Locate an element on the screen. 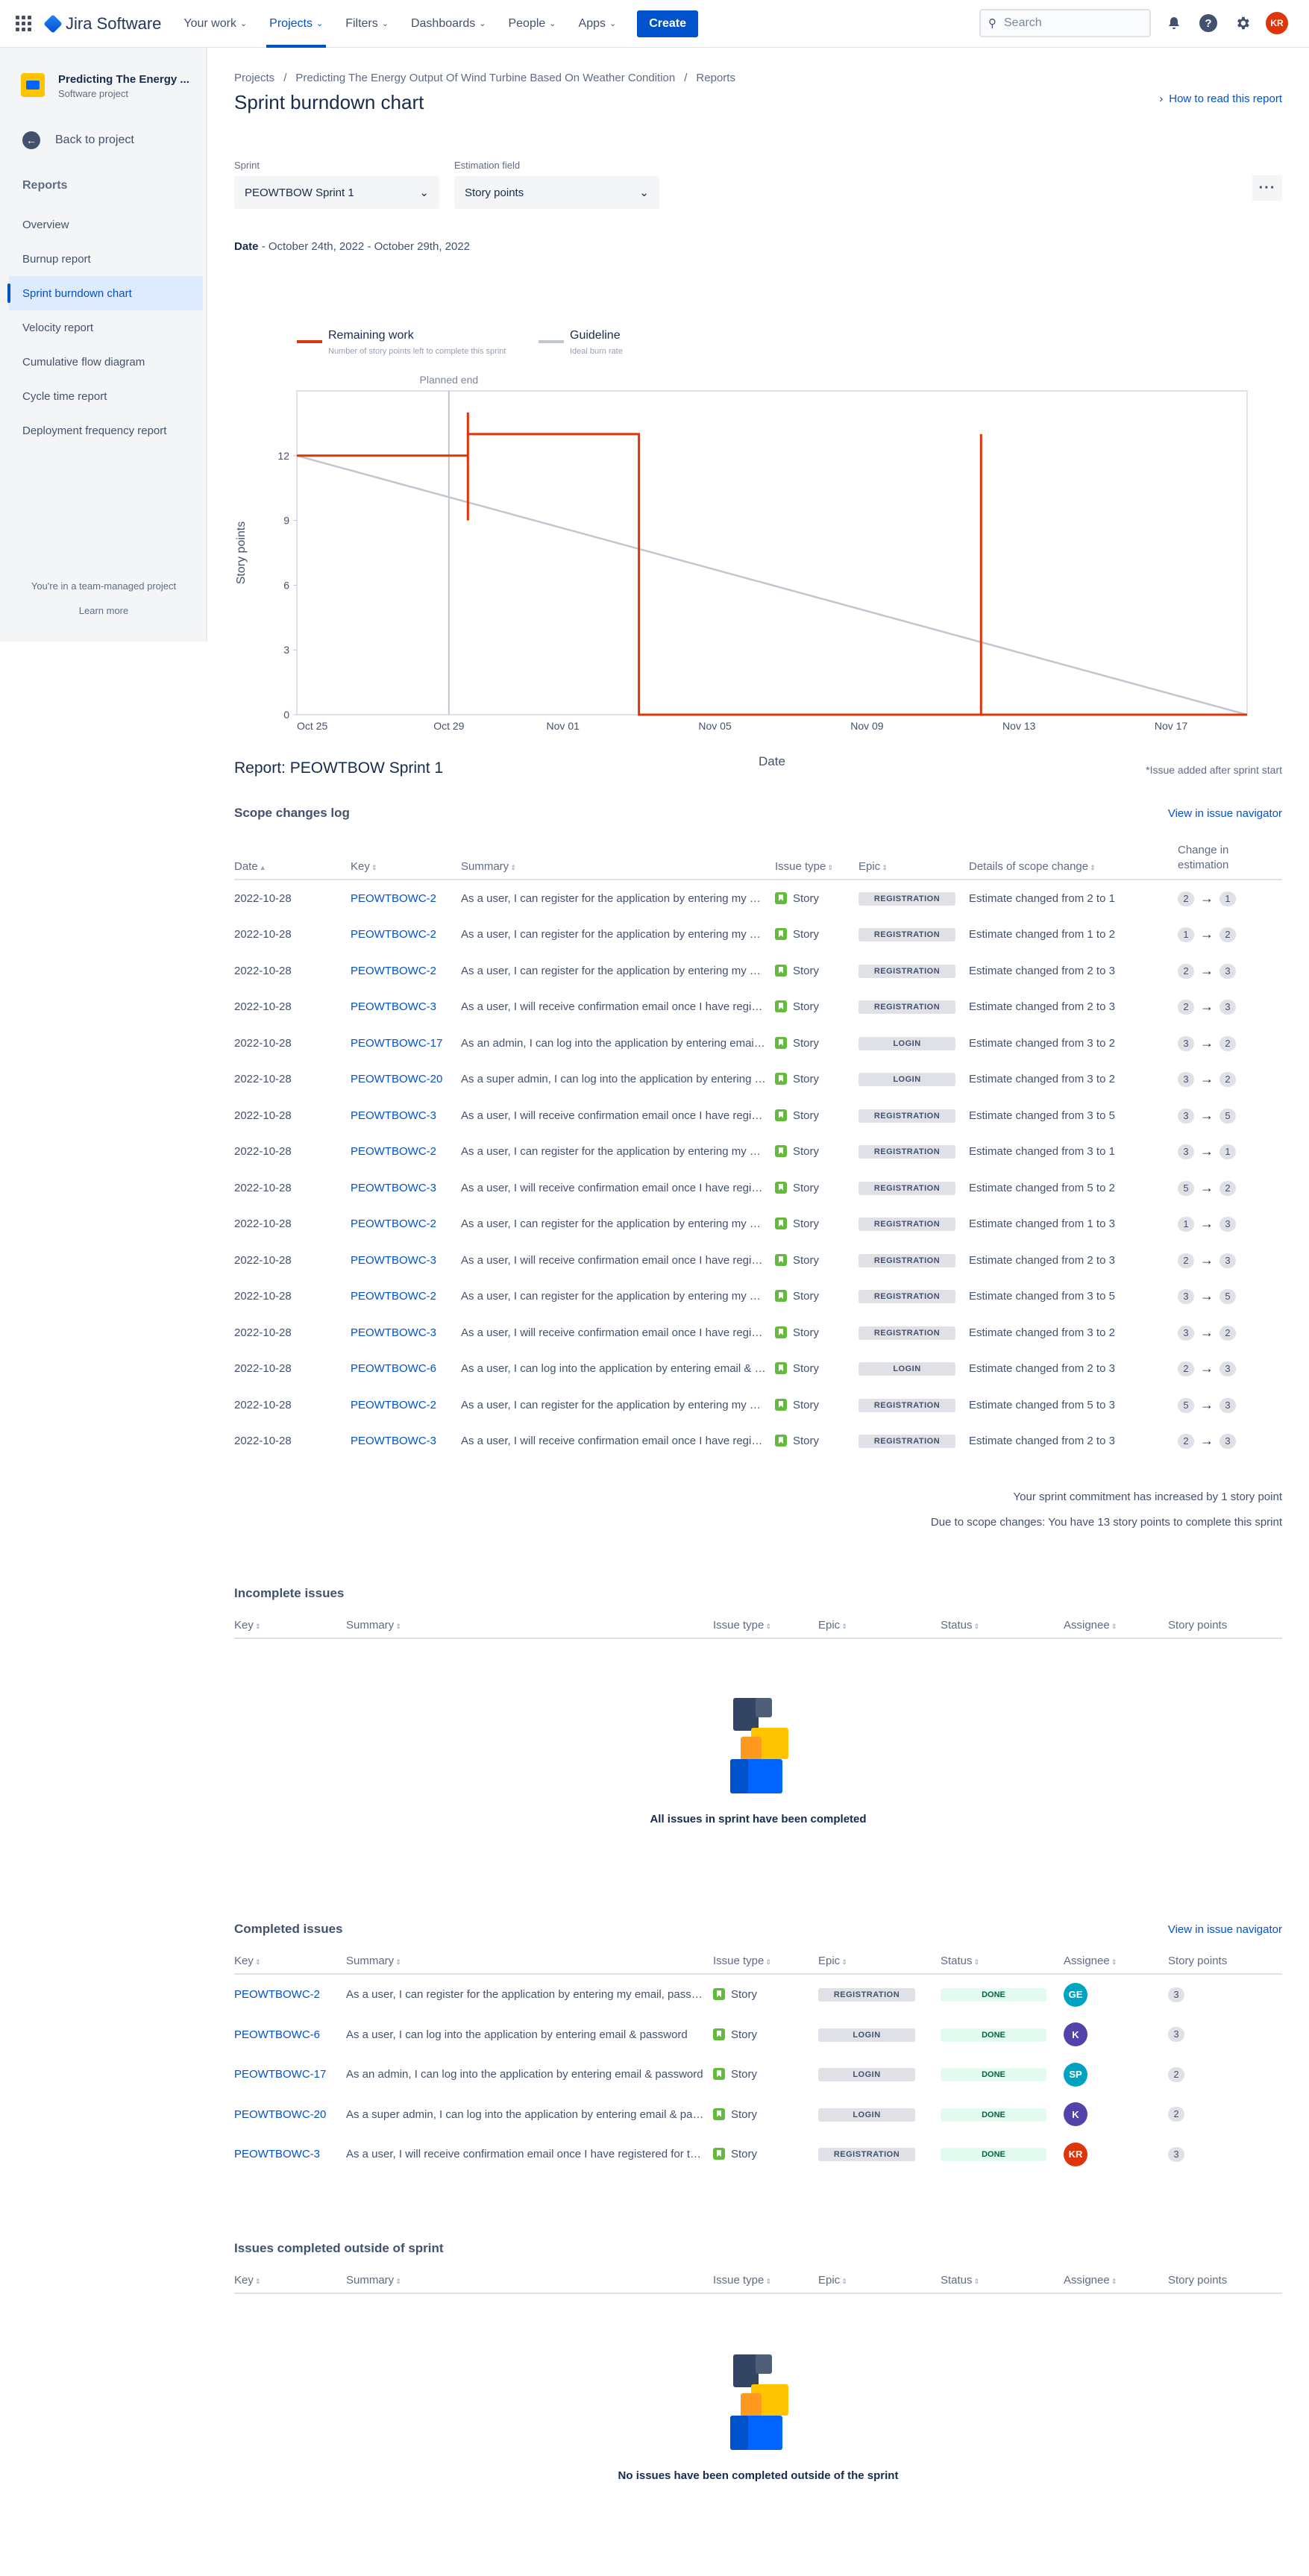 The image size is (1309, 2576). settings-icon is located at coordinates (1243, 23).